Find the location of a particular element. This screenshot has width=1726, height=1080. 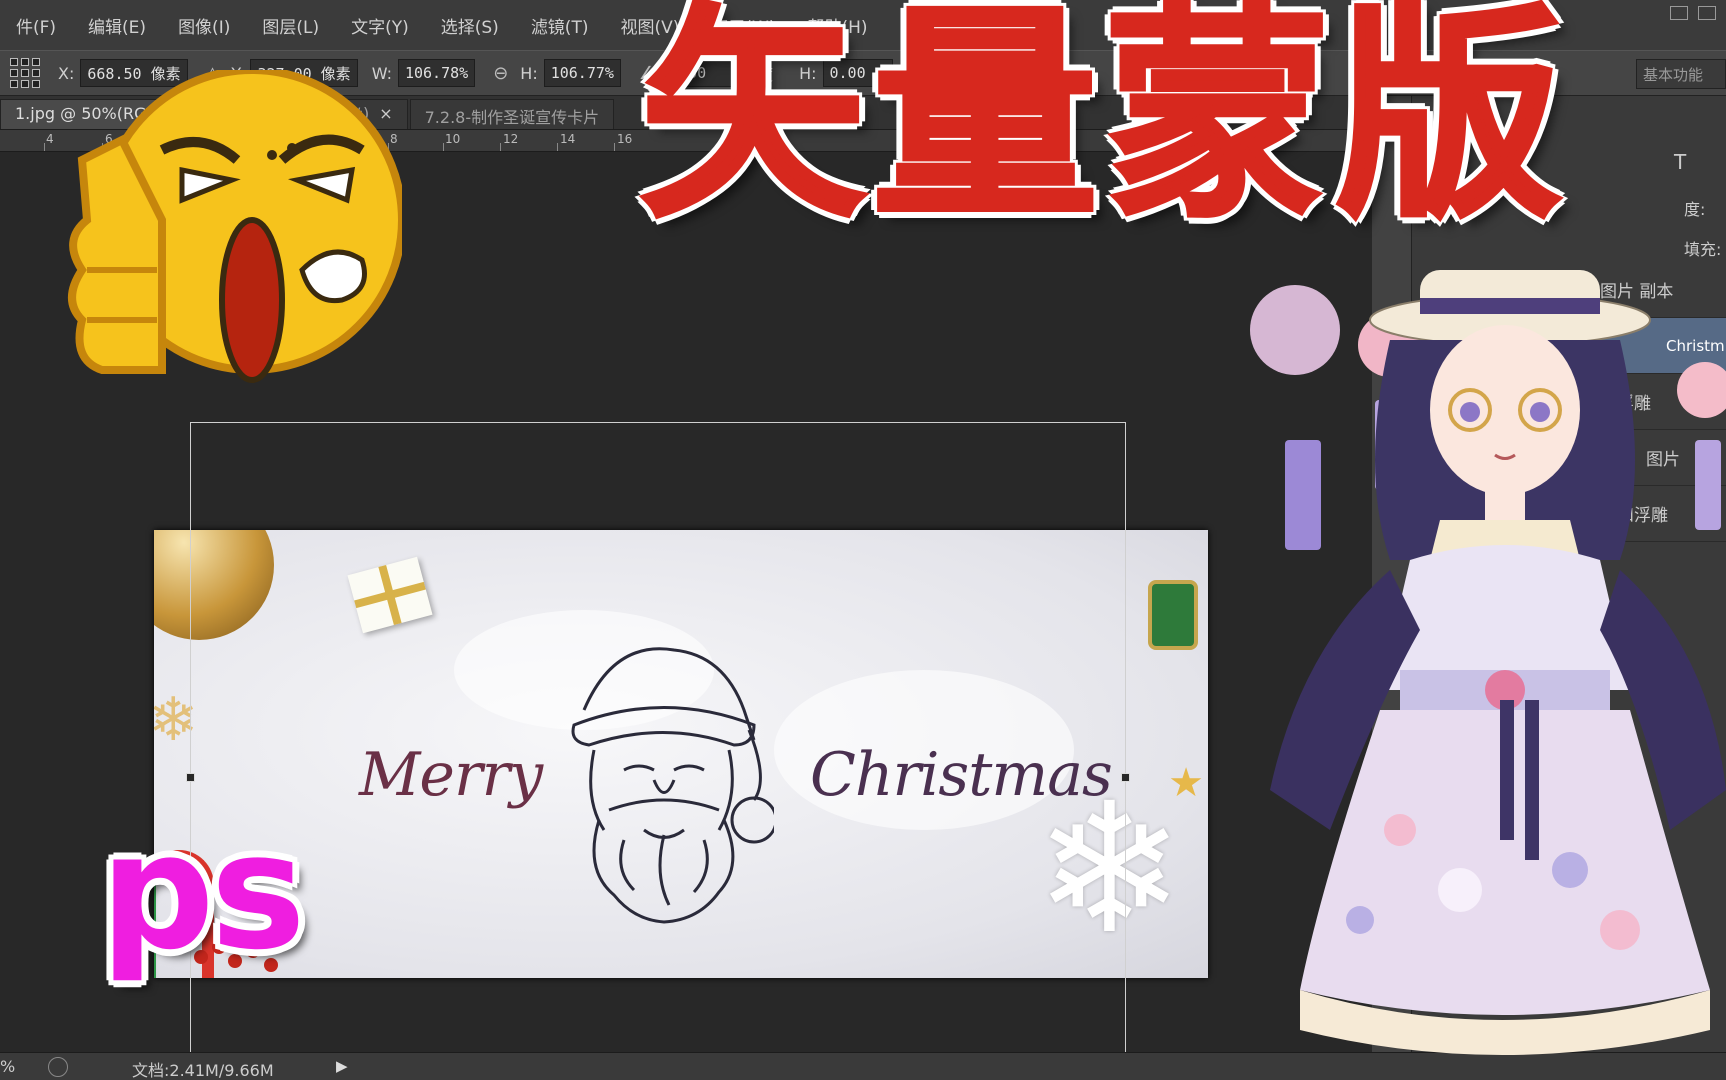

zoom-level: % is located at coordinates (7, 1066).